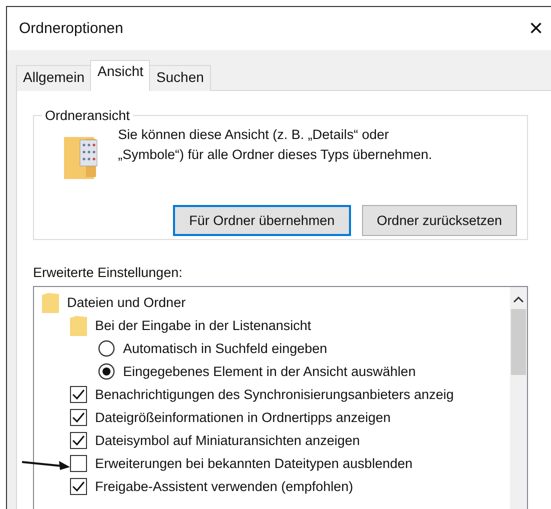 The width and height of the screenshot is (551, 509). Describe the element at coordinates (54, 78) in the screenshot. I see `tab: Allgemein` at that location.